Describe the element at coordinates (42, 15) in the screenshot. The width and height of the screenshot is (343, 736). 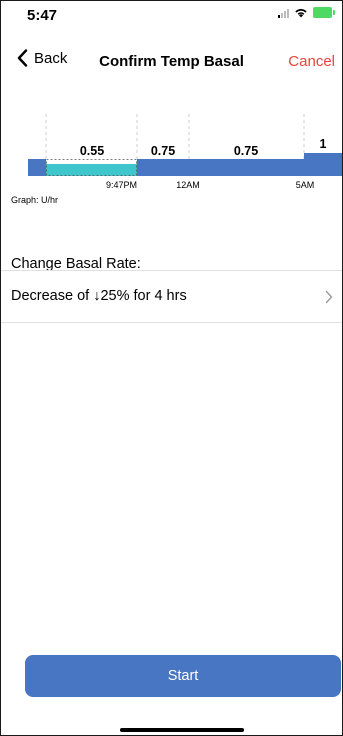
I see `status-time: 5:47` at that location.